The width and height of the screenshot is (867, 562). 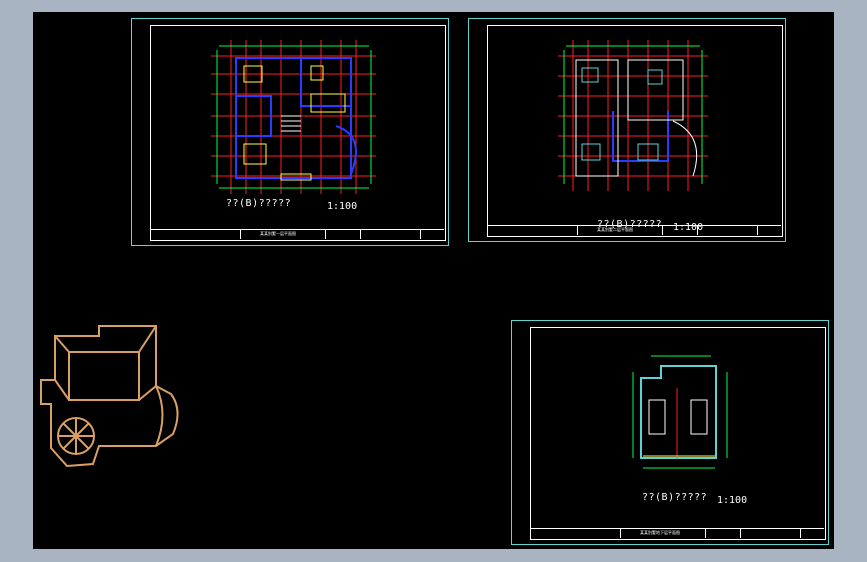 What do you see at coordinates (615, 229) in the screenshot?
I see `sheet-2-titleblock-label: 某某别墅二层平面图` at bounding box center [615, 229].